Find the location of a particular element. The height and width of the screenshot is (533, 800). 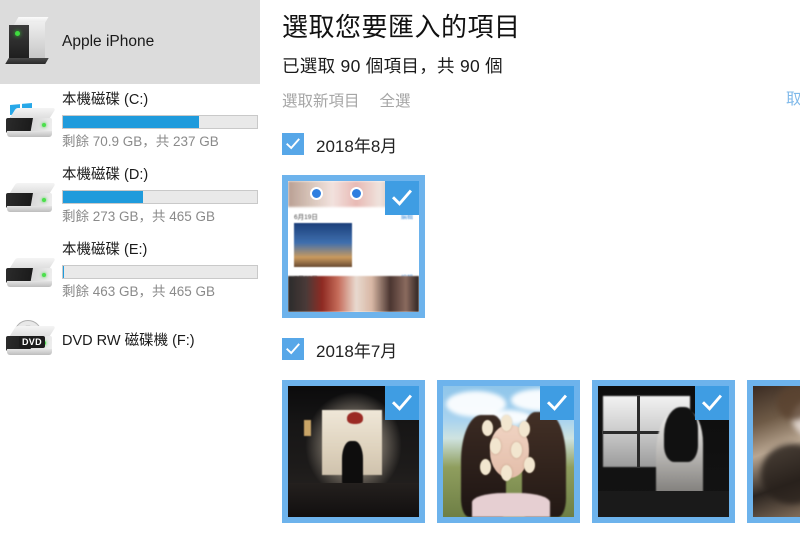

page-title: 選取您要匯入的項目 is located at coordinates (401, 27).